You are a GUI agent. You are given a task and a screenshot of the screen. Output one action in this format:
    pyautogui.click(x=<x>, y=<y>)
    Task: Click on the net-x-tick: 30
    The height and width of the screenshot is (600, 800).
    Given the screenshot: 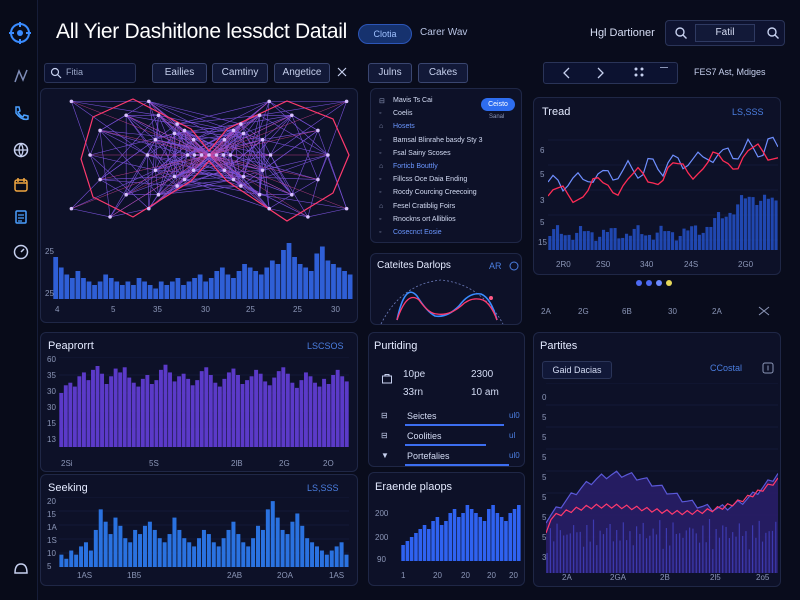 What is the action you would take?
    pyautogui.click(x=335, y=309)
    